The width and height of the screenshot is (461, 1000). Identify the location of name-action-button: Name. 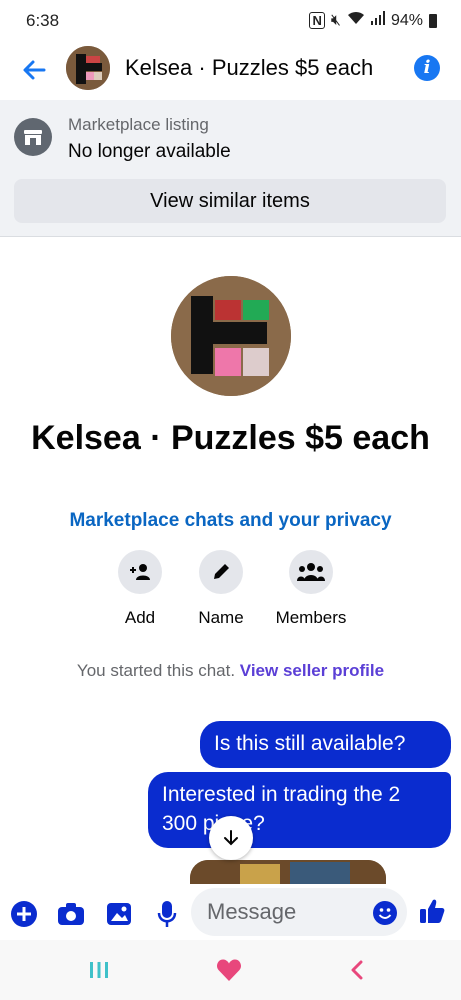
(221, 589).